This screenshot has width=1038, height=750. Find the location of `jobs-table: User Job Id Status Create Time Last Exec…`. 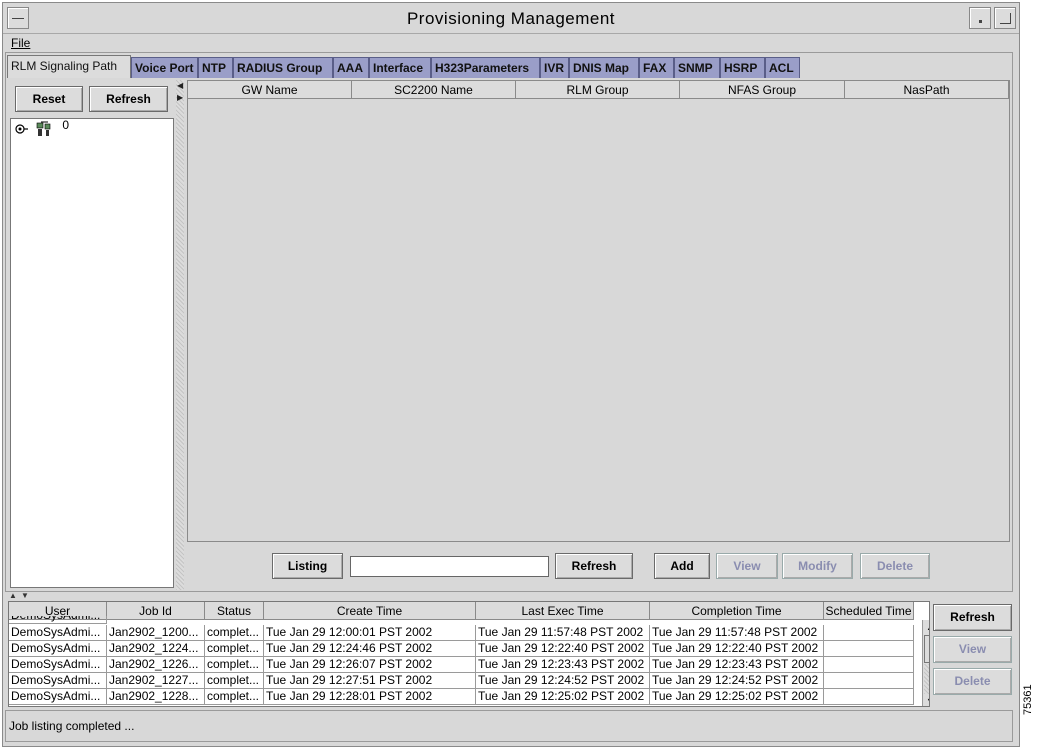

jobs-table: User Job Id Status Create Time Last Exec… is located at coordinates (469, 654).